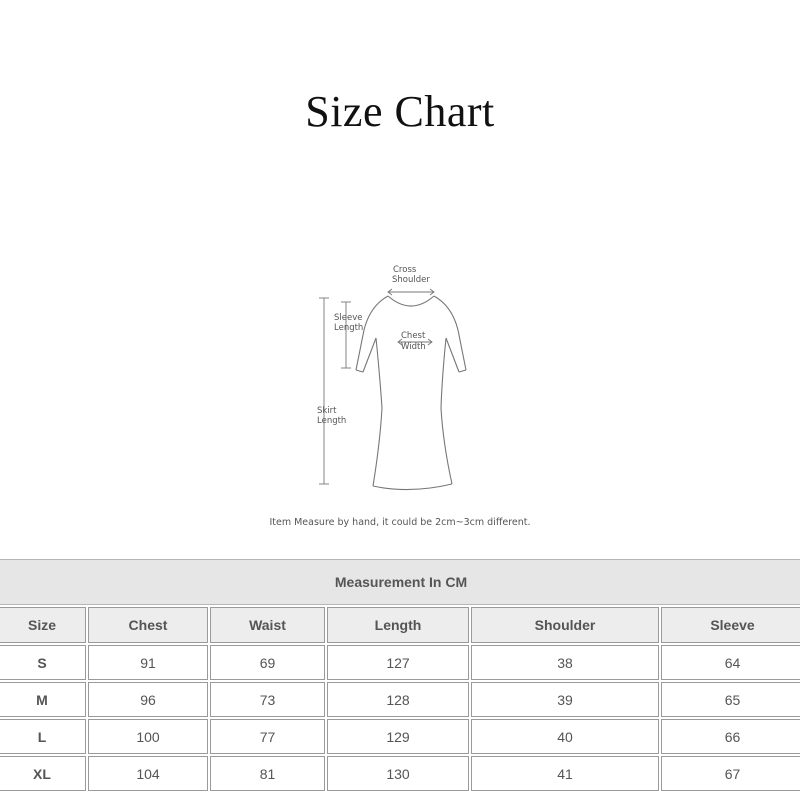 This screenshot has width=800, height=800. I want to click on table-row: S 91 69 127 38 64, so click(400, 662).